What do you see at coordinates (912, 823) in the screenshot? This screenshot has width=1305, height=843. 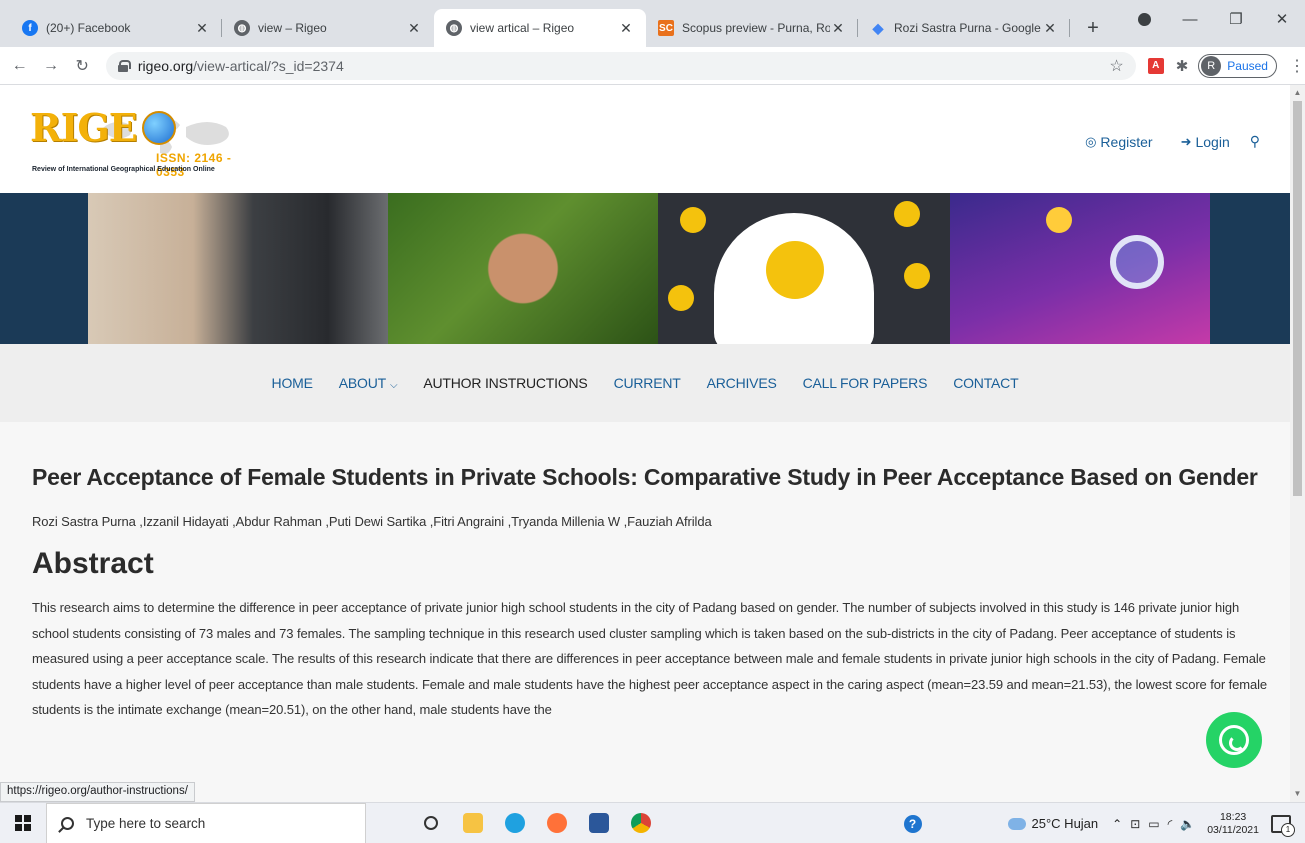 I see `help-icon: ?` at bounding box center [912, 823].